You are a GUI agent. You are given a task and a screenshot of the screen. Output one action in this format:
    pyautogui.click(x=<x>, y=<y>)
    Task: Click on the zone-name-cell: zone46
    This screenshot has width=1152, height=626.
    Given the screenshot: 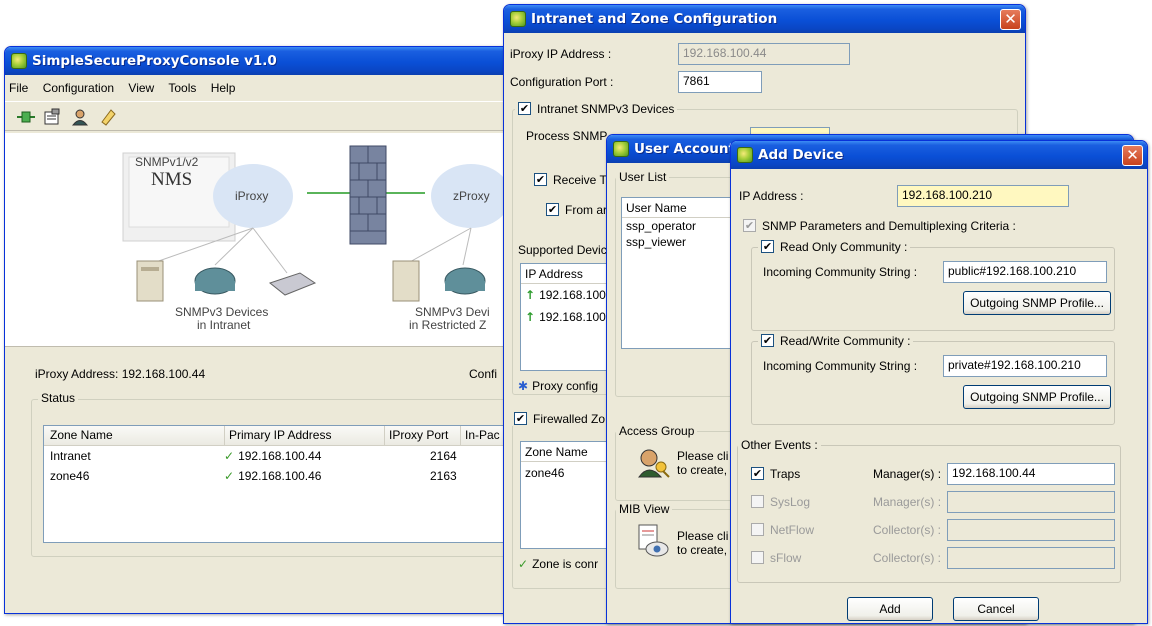 What is the action you would take?
    pyautogui.click(x=70, y=476)
    